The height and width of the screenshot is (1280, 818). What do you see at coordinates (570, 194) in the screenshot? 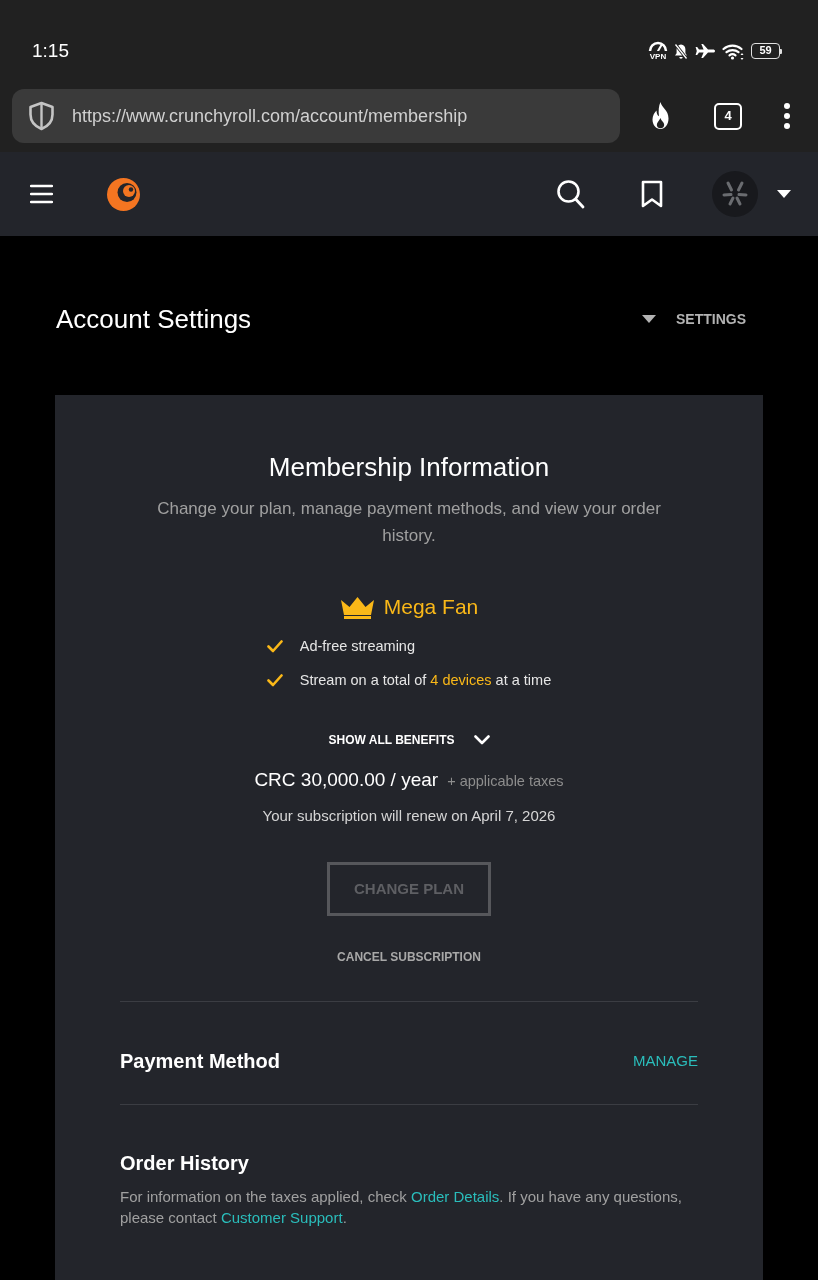
I see `search-icon` at bounding box center [570, 194].